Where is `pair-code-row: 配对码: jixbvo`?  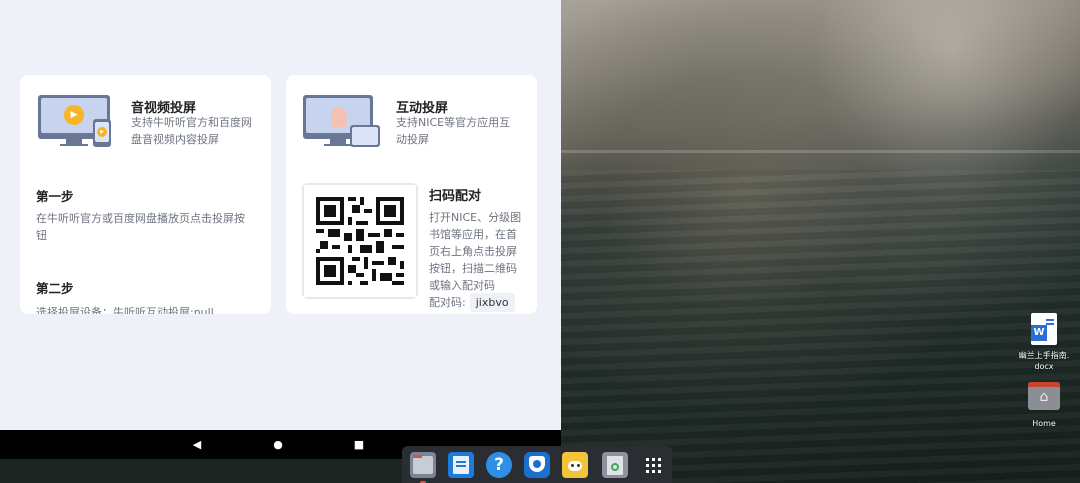 pair-code-row: 配对码: jixbvo is located at coordinates (472, 302).